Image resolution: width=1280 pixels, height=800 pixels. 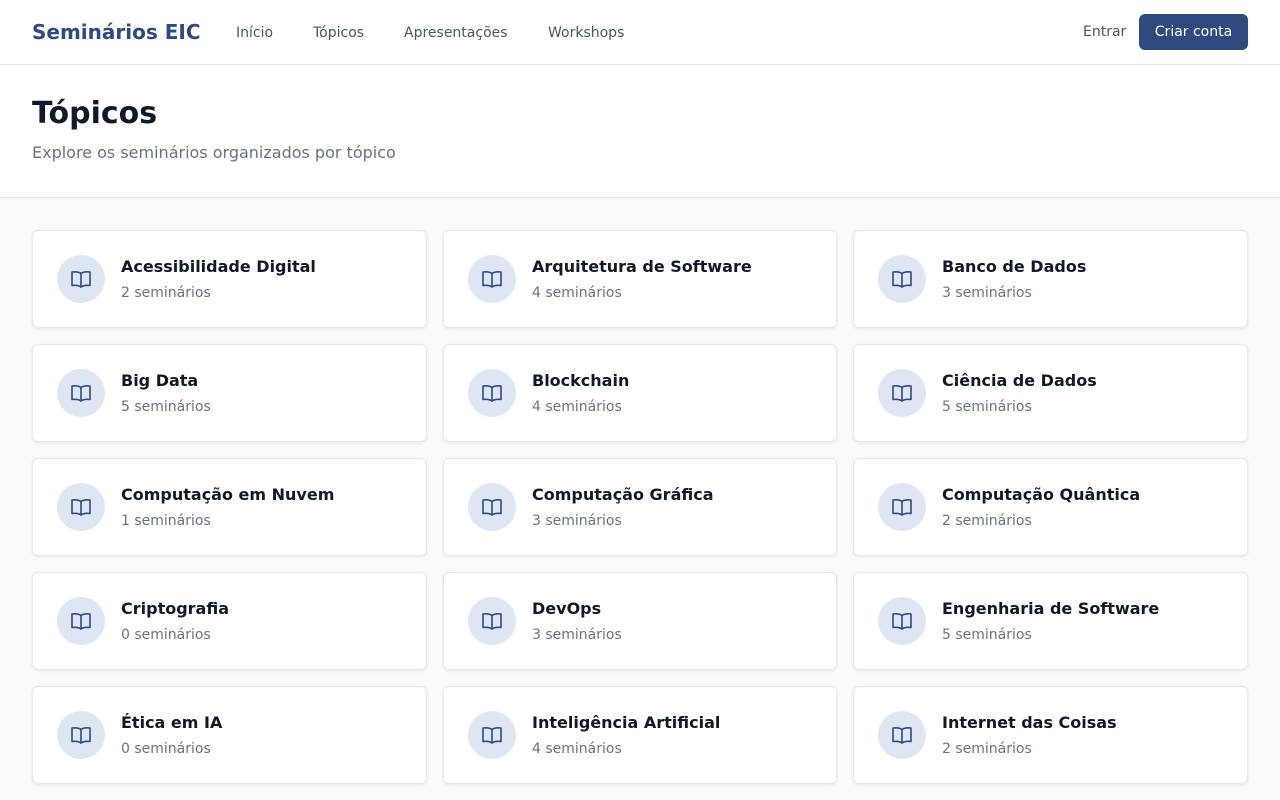 What do you see at coordinates (586, 33) in the screenshot?
I see `nav-link-workshops: Workshops` at bounding box center [586, 33].